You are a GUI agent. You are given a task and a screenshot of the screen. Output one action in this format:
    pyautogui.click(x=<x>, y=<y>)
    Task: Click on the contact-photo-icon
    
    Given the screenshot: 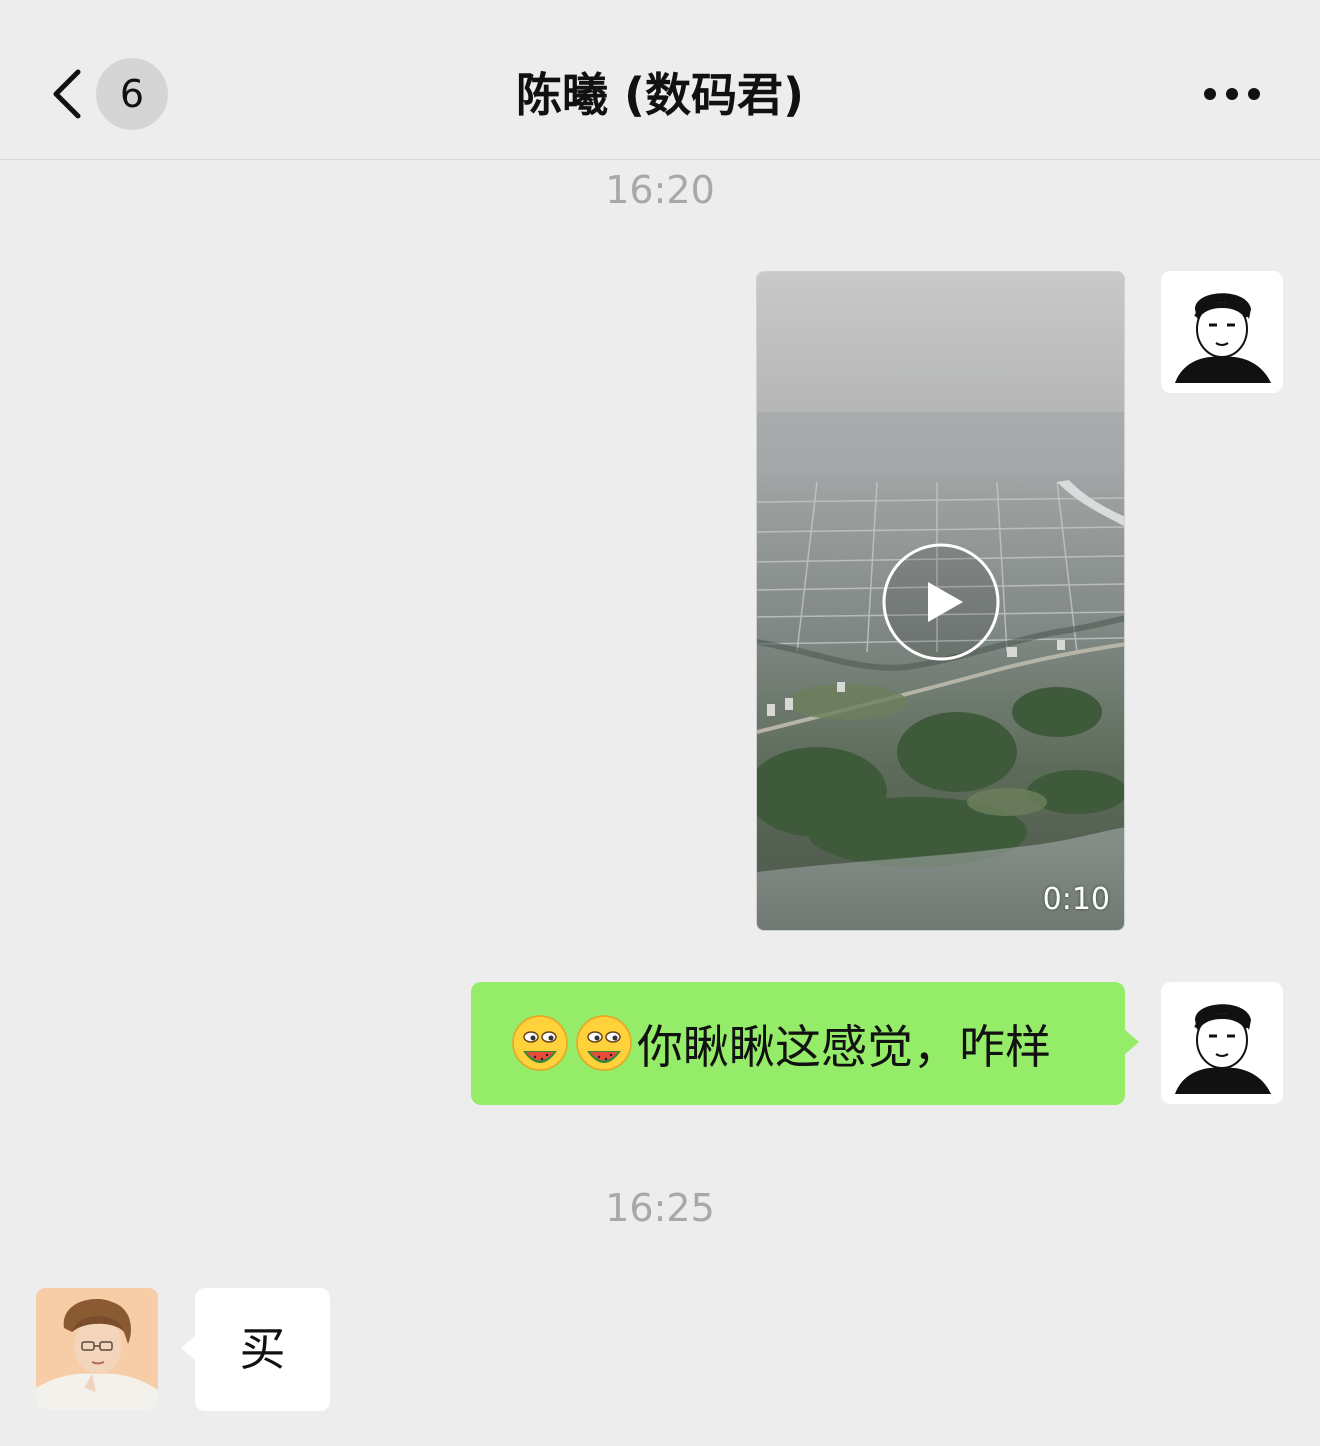 What is the action you would take?
    pyautogui.click(x=97, y=1349)
    